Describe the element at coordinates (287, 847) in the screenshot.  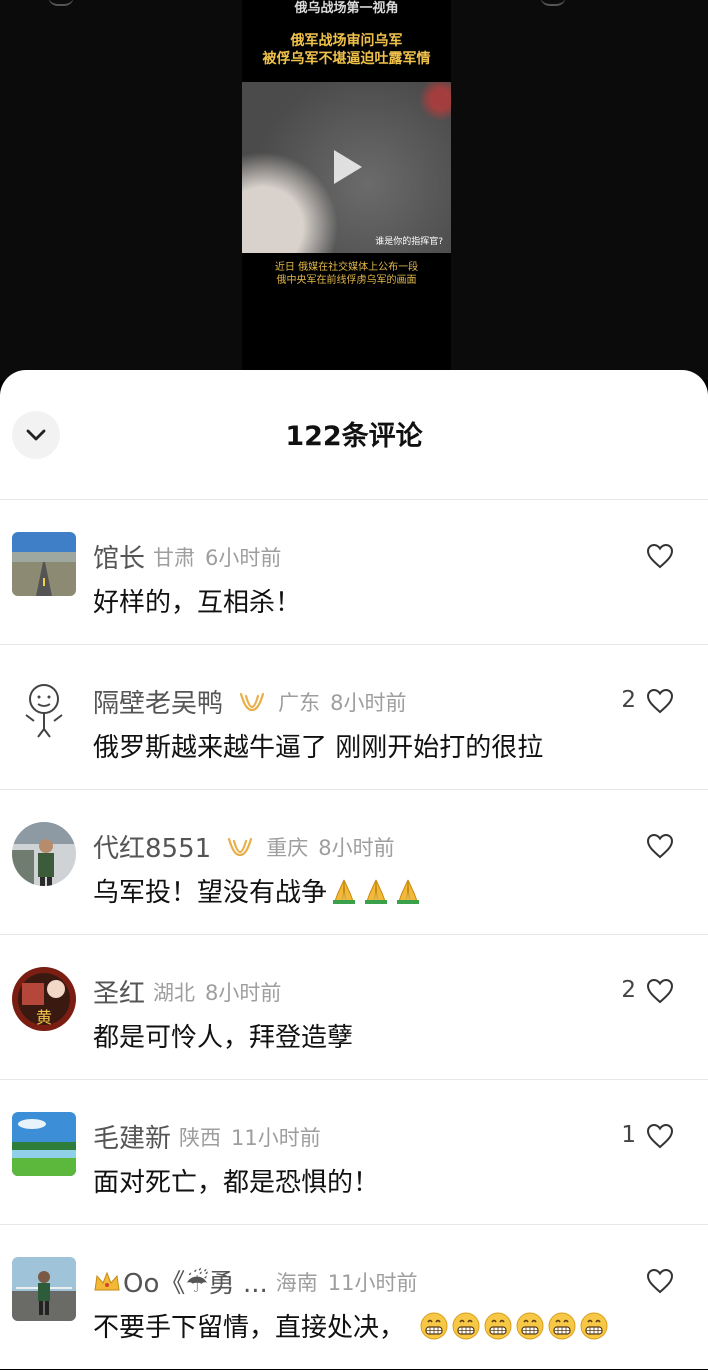
I see `location: 重庆` at that location.